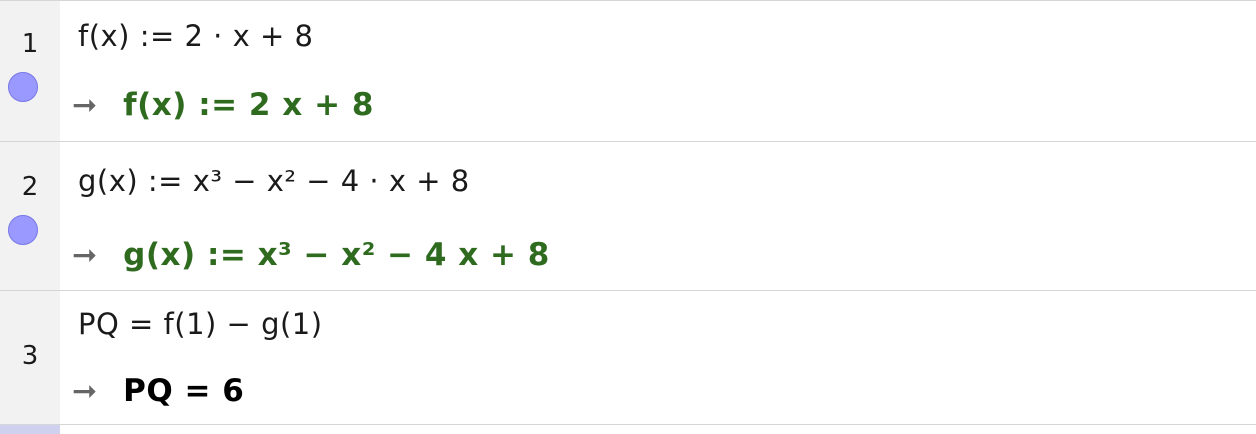  What do you see at coordinates (248, 105) in the screenshot?
I see `output-result: f(x) := 2 x + 8` at bounding box center [248, 105].